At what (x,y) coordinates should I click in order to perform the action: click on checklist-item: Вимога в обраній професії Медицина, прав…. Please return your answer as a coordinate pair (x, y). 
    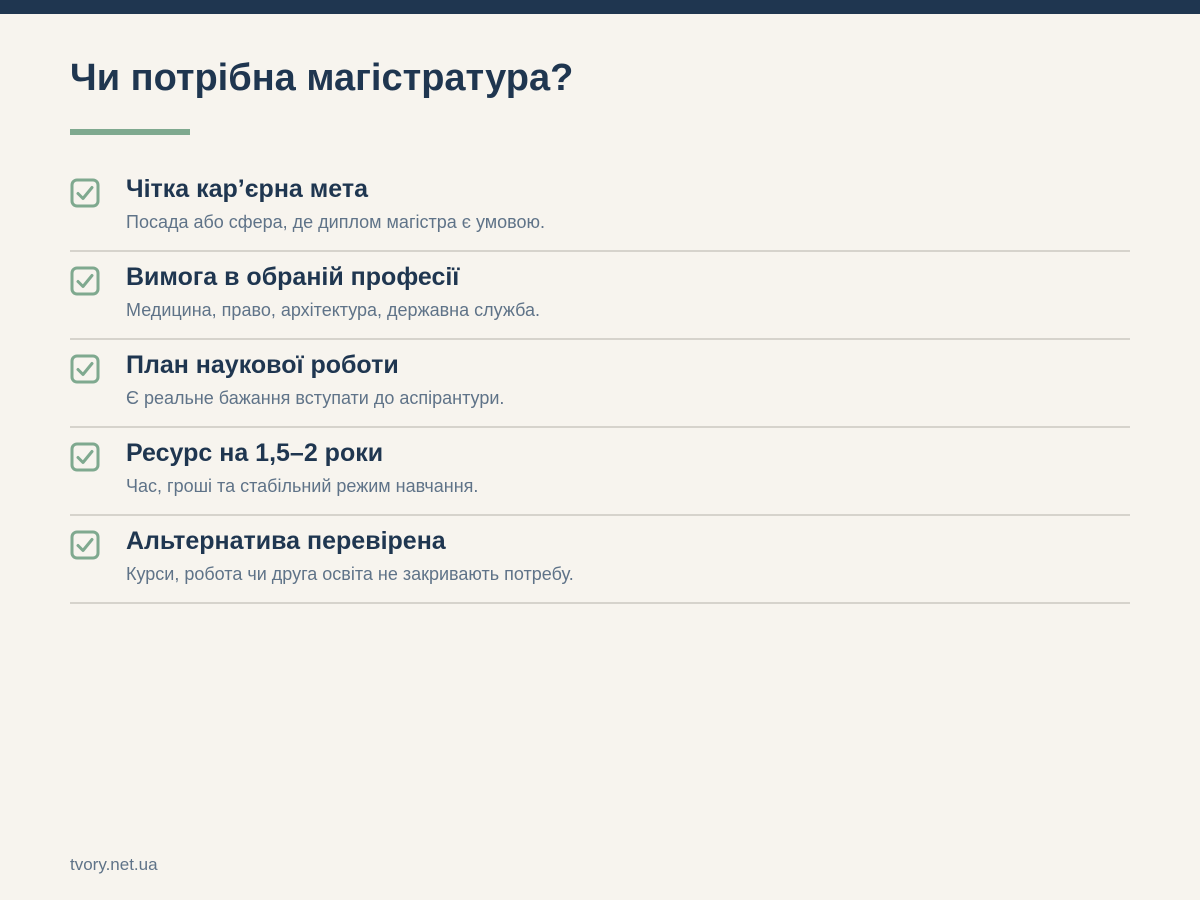
    Looking at the image, I should click on (600, 296).